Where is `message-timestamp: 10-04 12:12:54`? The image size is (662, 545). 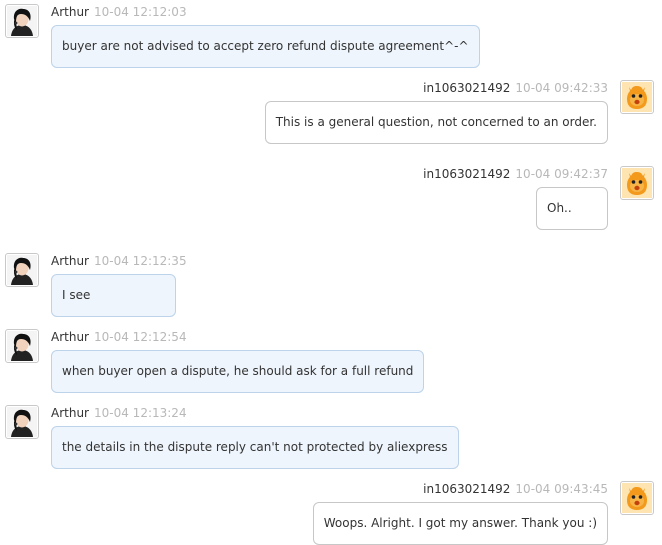 message-timestamp: 10-04 12:12:54 is located at coordinates (140, 337).